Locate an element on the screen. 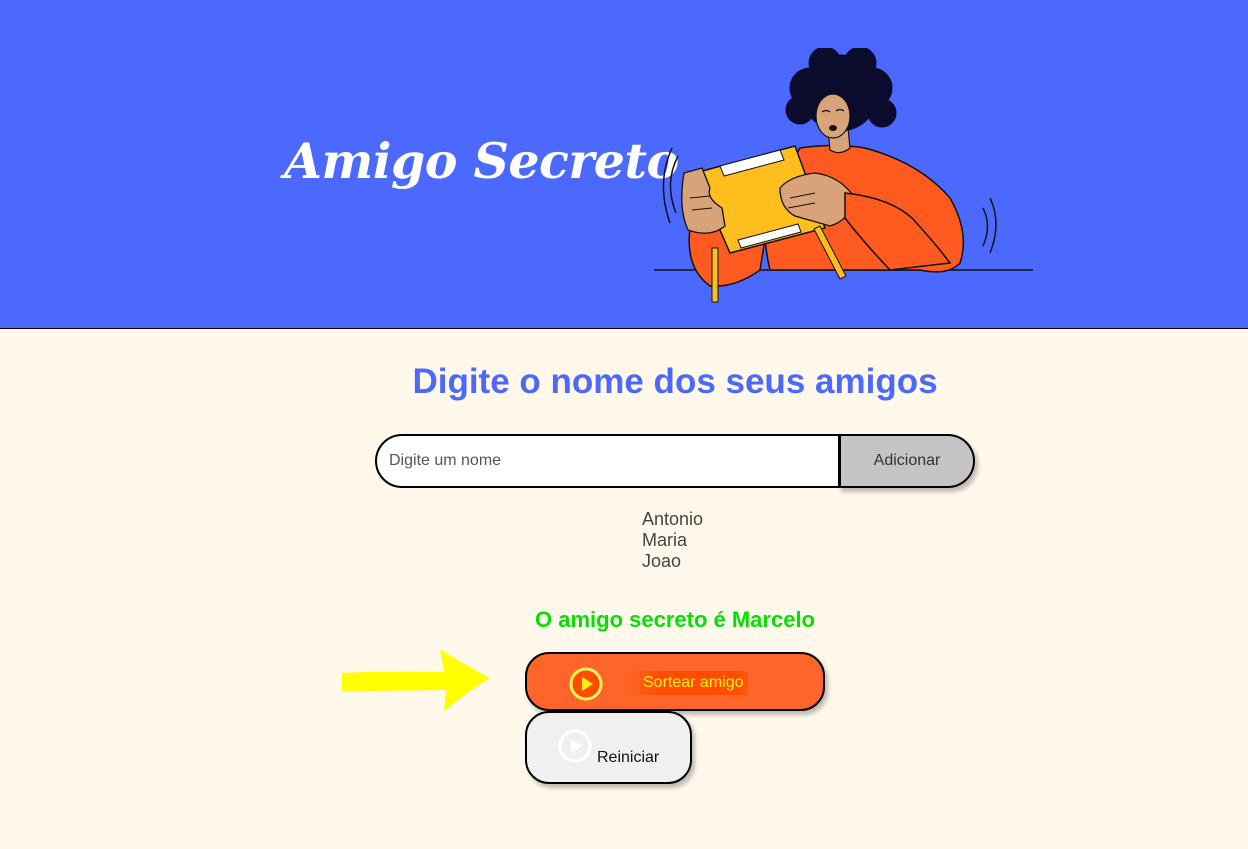 The image size is (1248, 849). reset-button: Reiniciar is located at coordinates (608, 747).